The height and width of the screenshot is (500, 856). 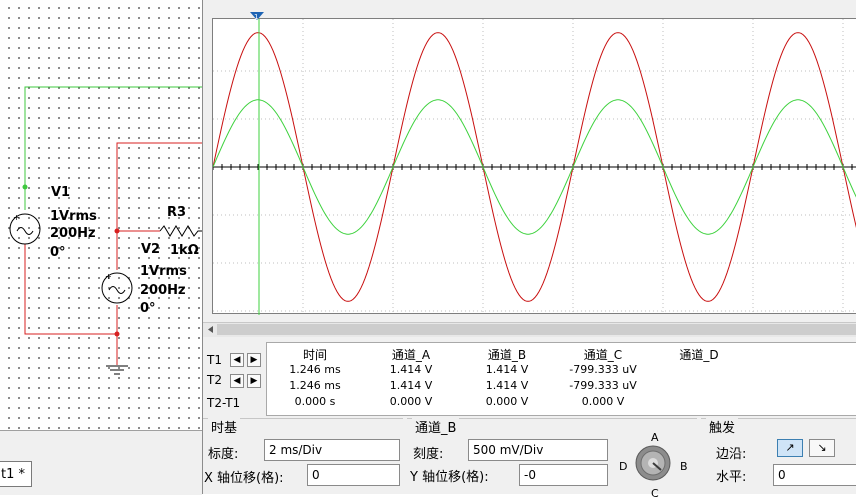 I want to click on trigger-title: 触发, so click(x=722, y=426).